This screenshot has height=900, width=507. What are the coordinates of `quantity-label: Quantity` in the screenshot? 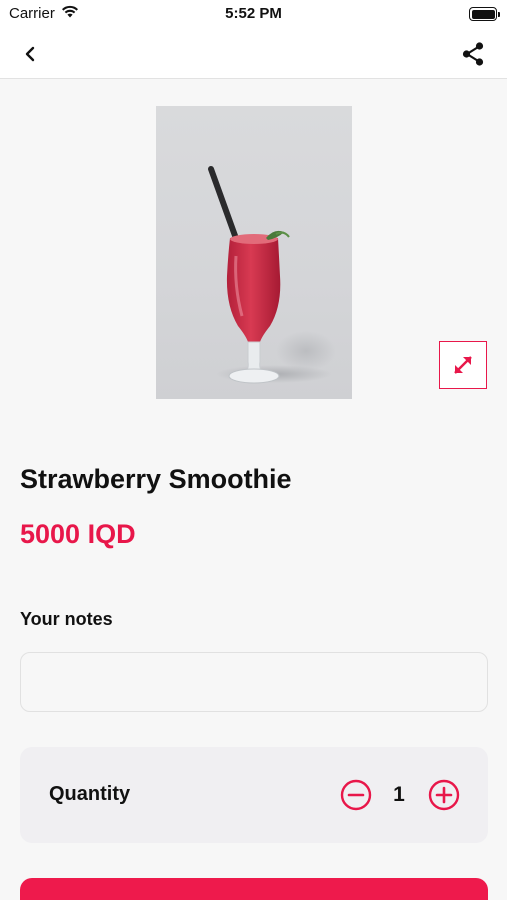 It's located at (90, 794).